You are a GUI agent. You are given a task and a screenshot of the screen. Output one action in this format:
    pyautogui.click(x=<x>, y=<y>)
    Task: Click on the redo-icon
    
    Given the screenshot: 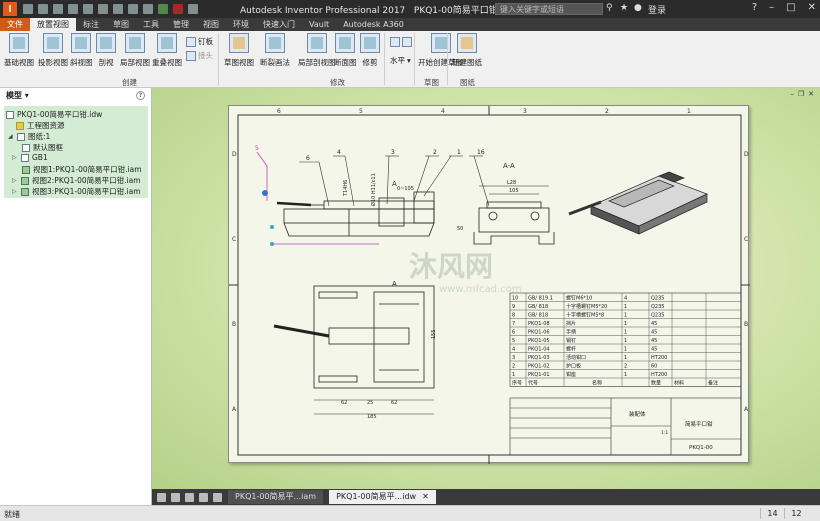 What is the action you would take?
    pyautogui.click(x=88, y=9)
    